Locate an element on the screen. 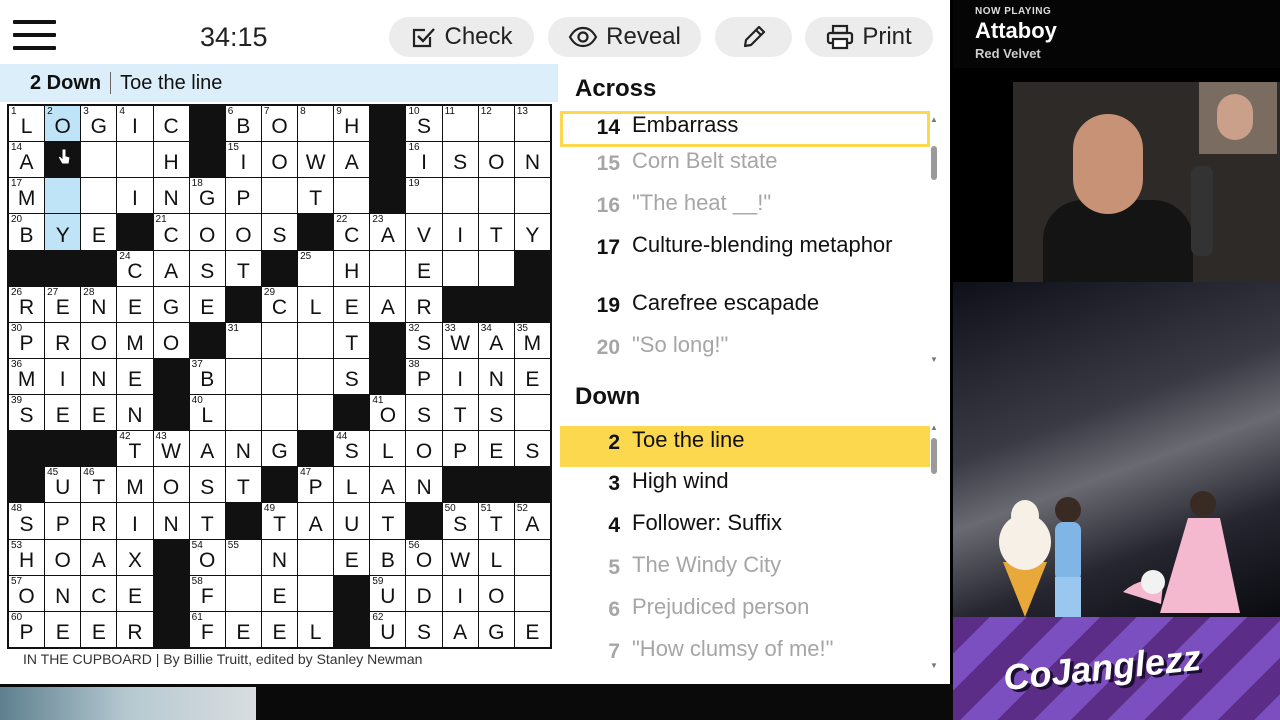  across-clue-17: 17 Culture-blending metaphor is located at coordinates (745, 260).